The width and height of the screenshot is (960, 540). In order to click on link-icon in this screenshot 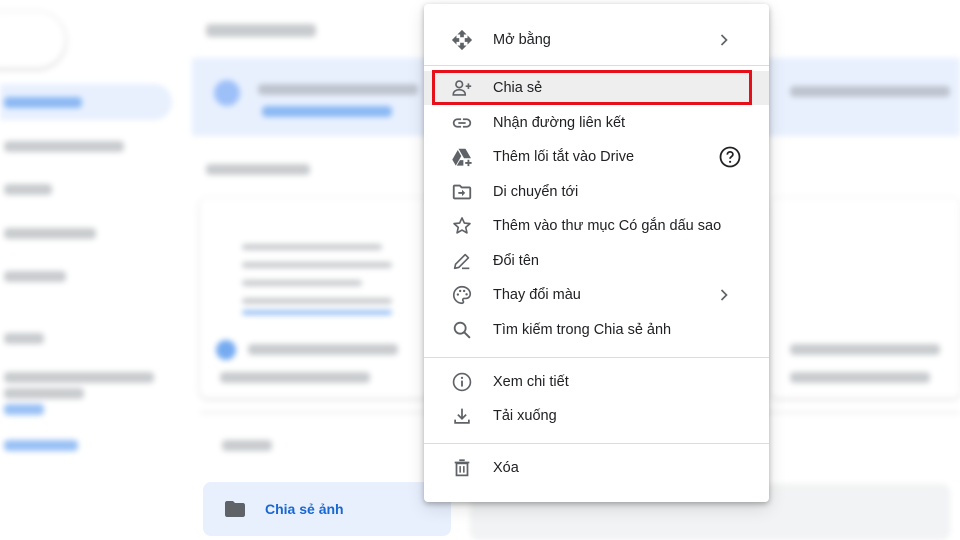, I will do `click(462, 123)`.